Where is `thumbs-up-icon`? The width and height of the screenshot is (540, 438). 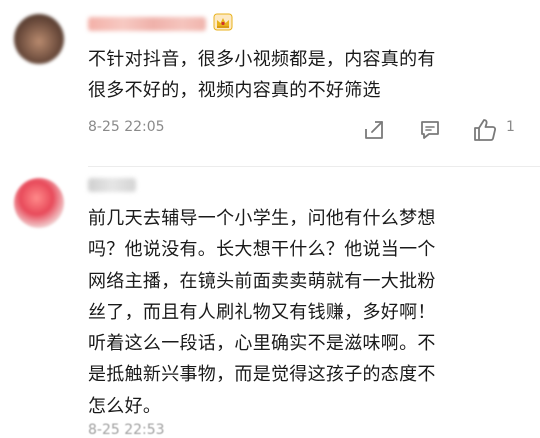
thumbs-up-icon is located at coordinates (485, 130).